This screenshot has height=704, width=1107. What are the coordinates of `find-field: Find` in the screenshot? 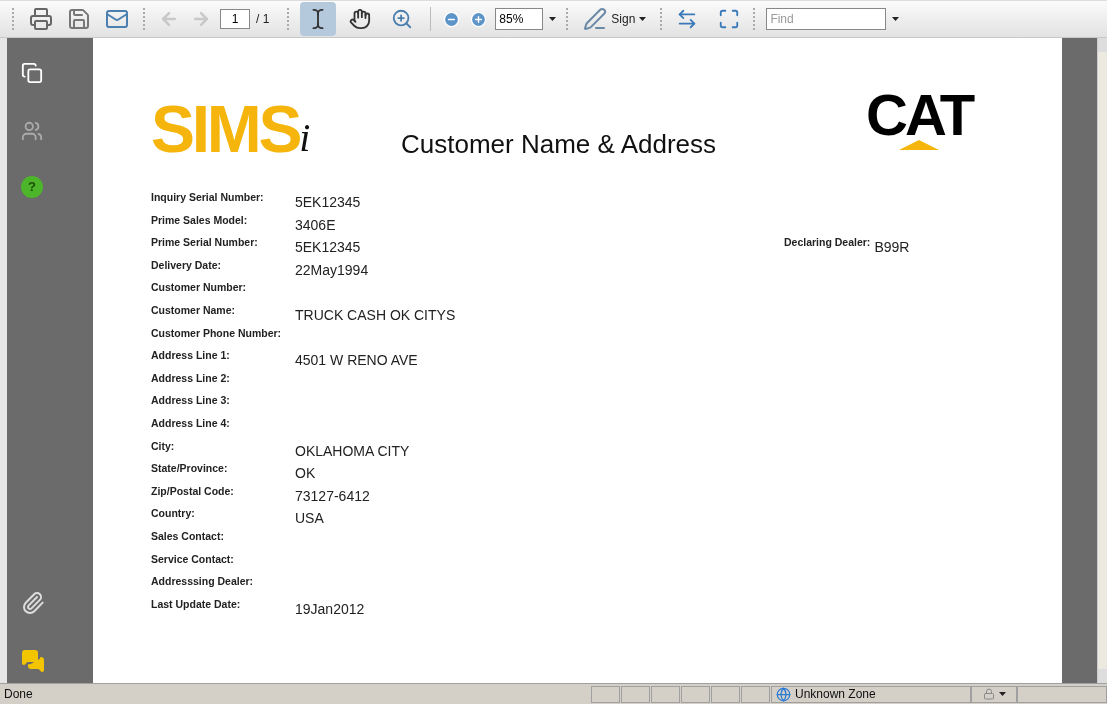 It's located at (826, 19).